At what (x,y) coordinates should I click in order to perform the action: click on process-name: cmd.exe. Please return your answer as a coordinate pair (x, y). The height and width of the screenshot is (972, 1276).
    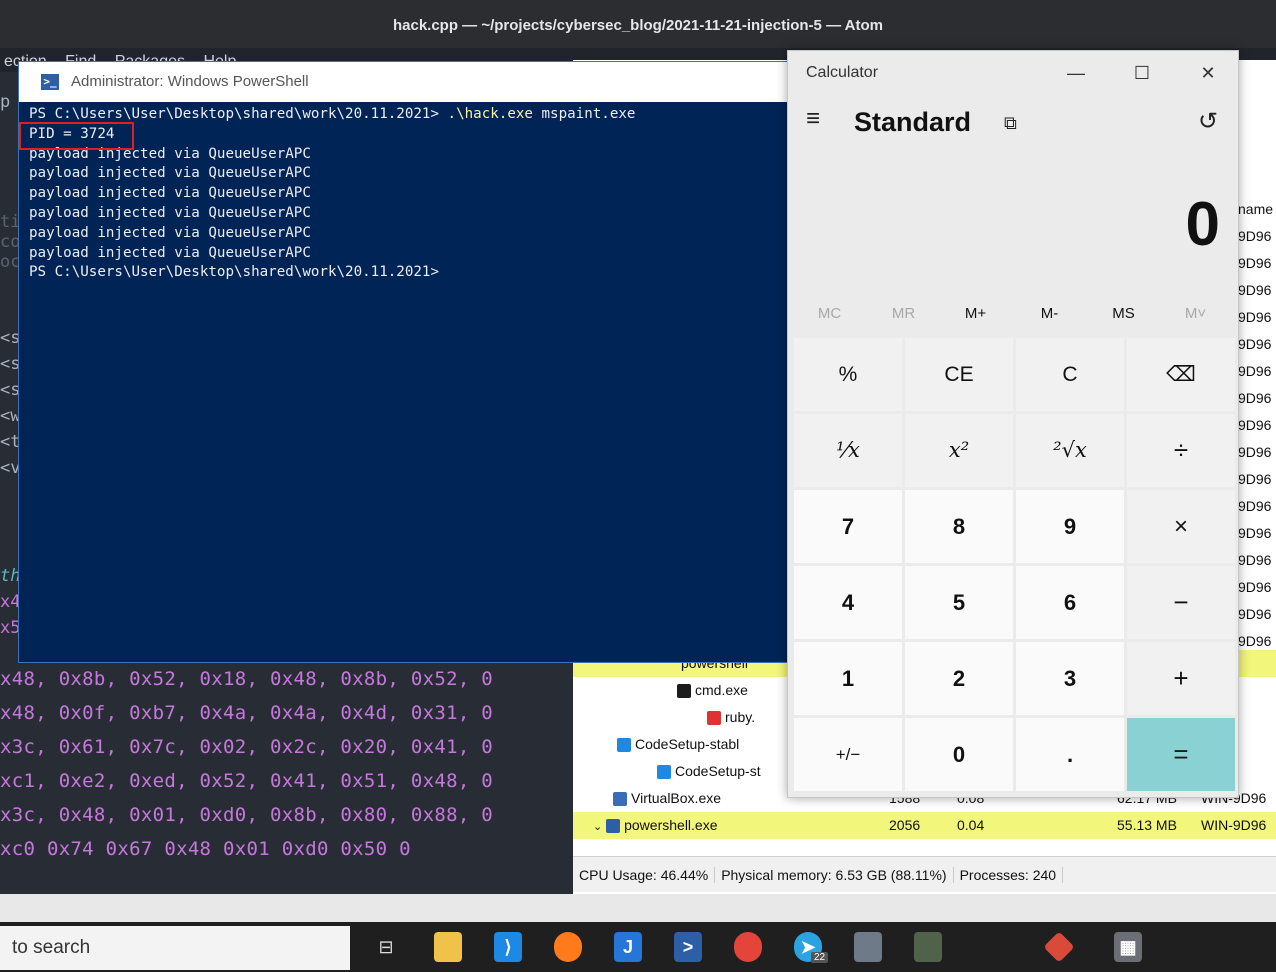
    Looking at the image, I should click on (721, 690).